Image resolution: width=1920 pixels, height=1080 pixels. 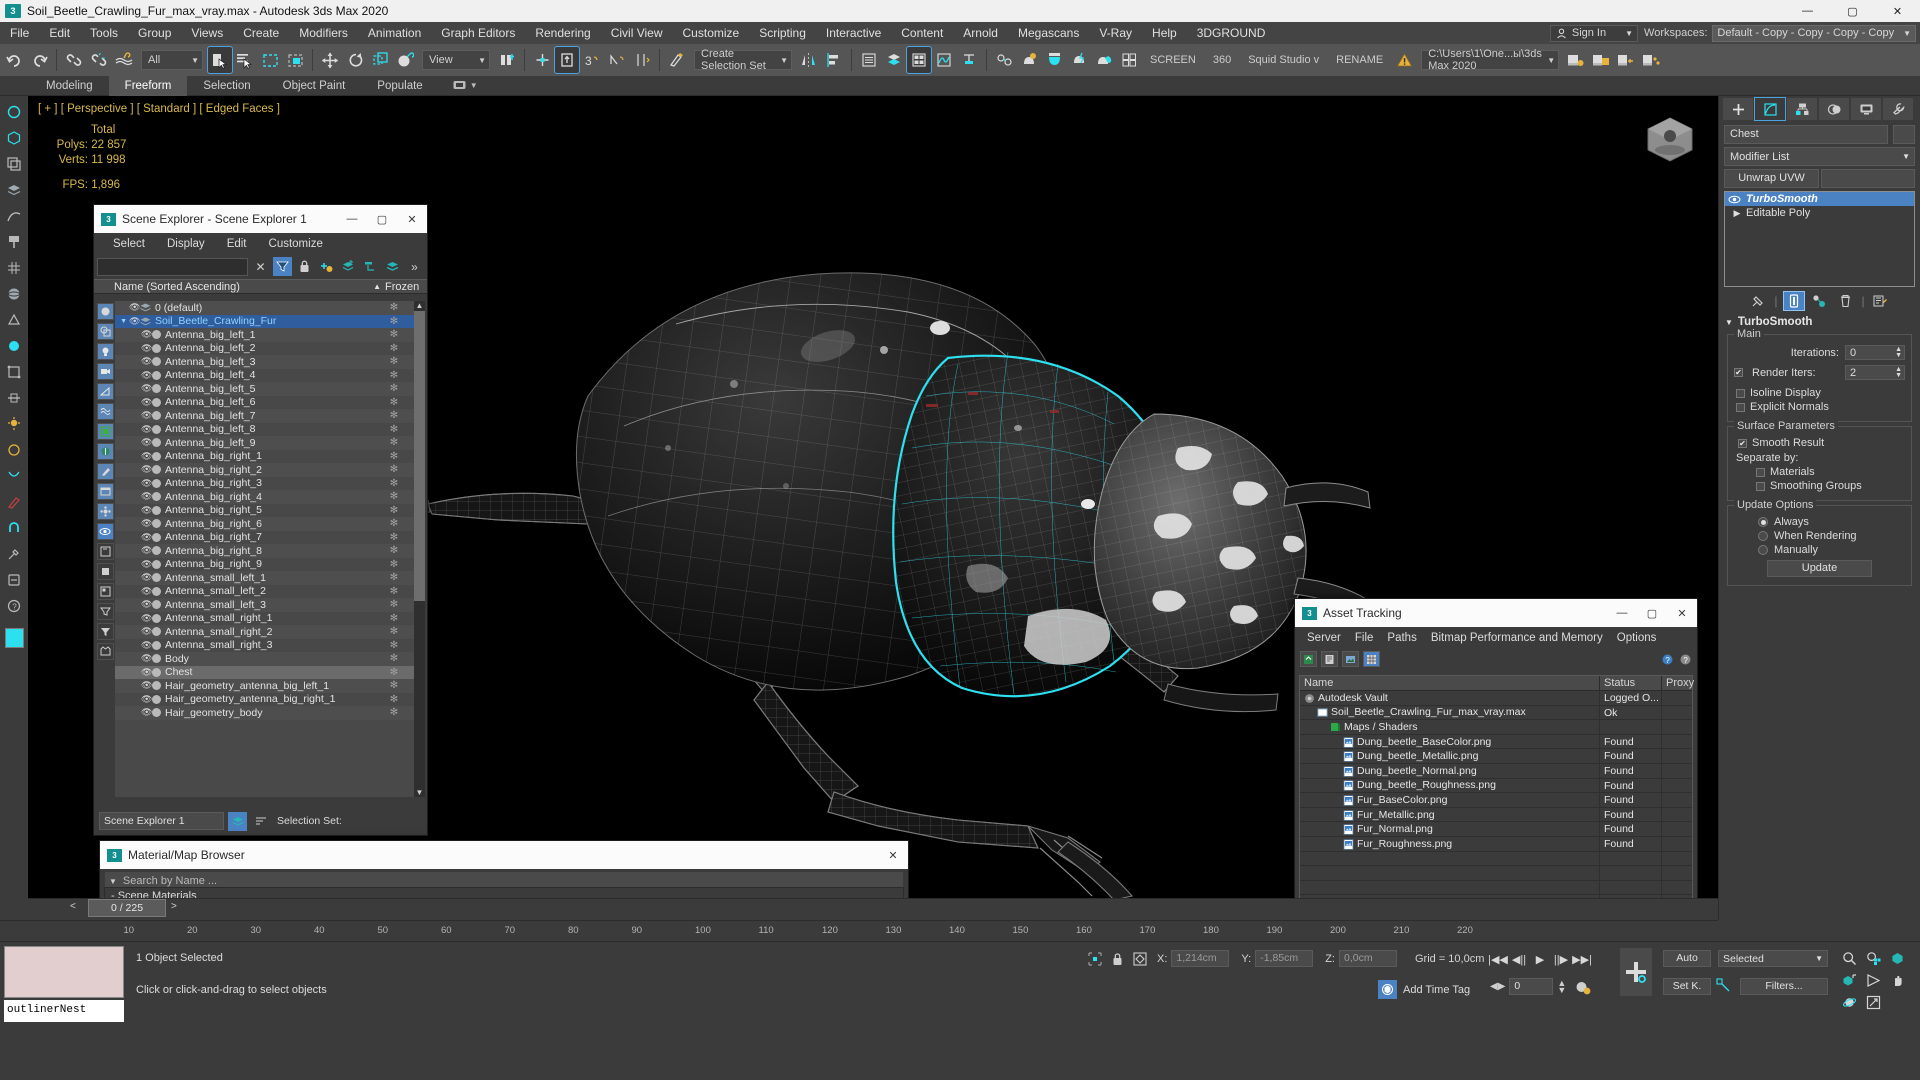 I want to click on scene-explorer-row: 👁 Antenna_big_left_1 ✻, so click(x=265, y=335).